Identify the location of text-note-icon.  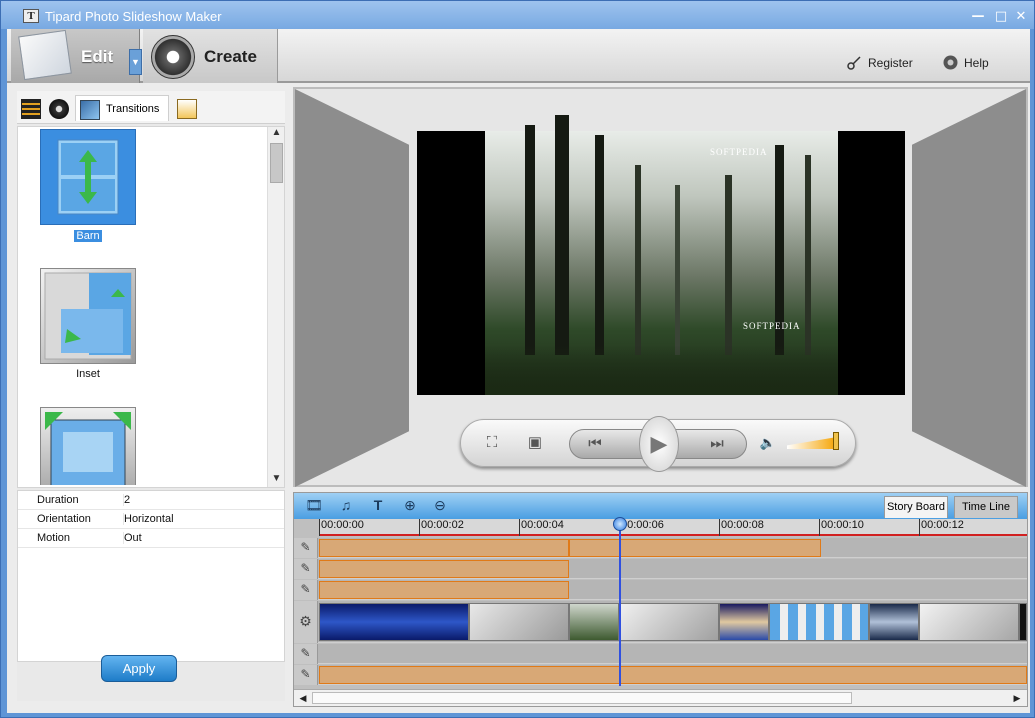
(187, 109).